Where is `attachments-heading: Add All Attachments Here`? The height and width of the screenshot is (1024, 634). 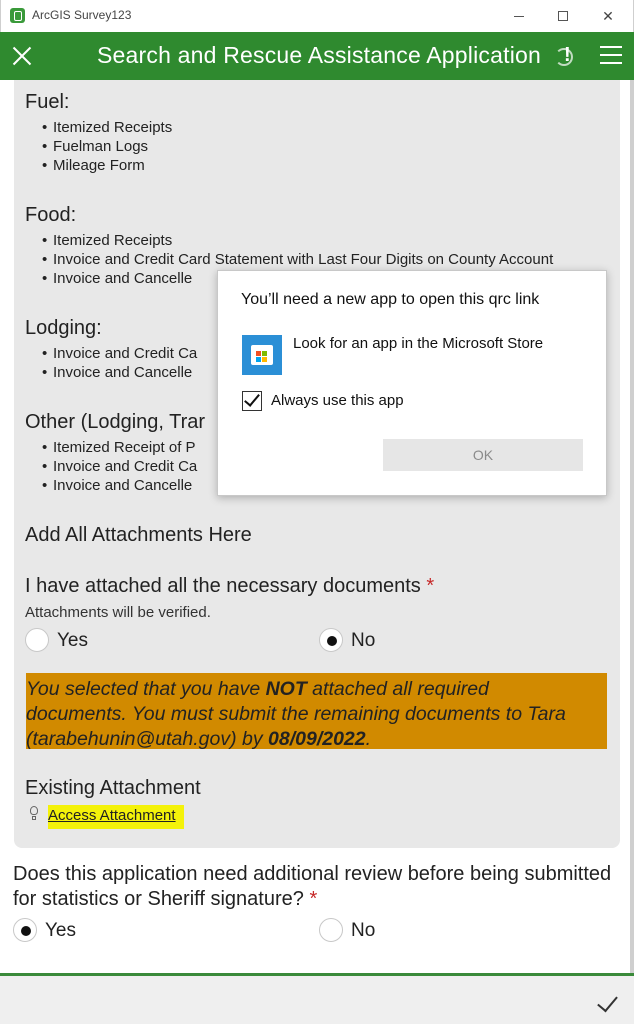 attachments-heading: Add All Attachments Here is located at coordinates (138, 535).